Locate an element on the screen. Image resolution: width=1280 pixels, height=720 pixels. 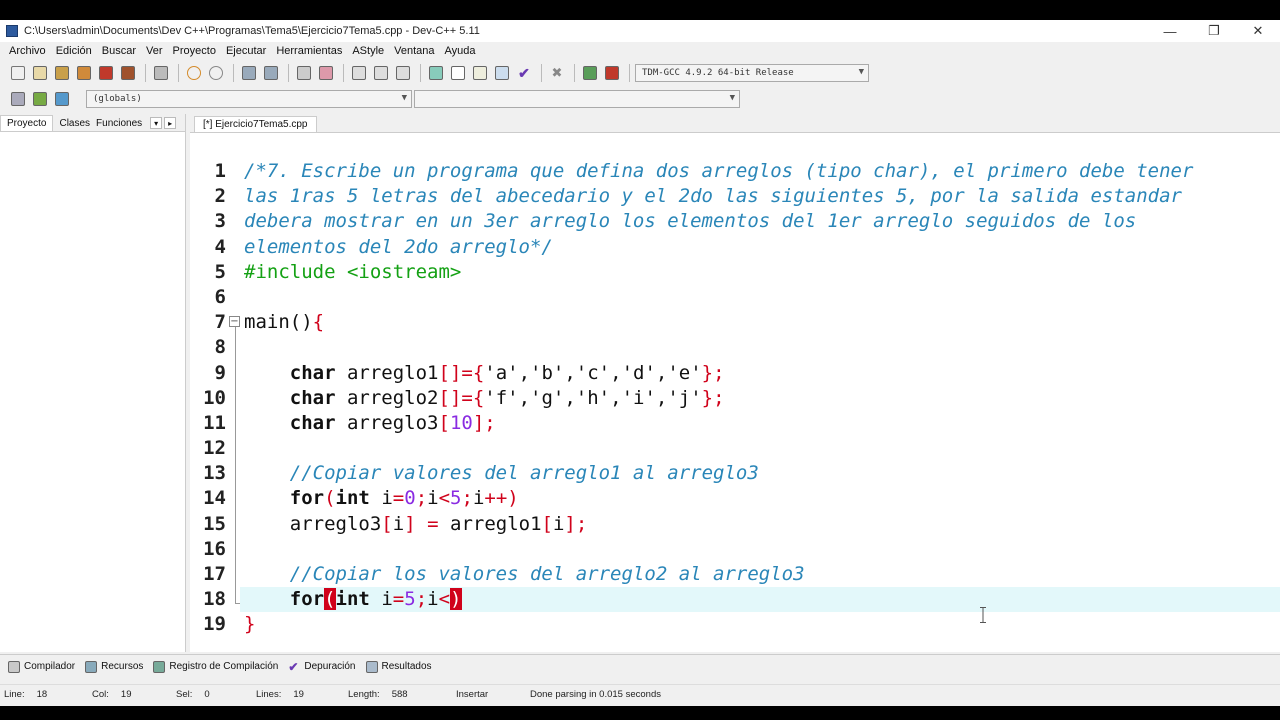
unindent-icon is located at coordinates (359, 73).